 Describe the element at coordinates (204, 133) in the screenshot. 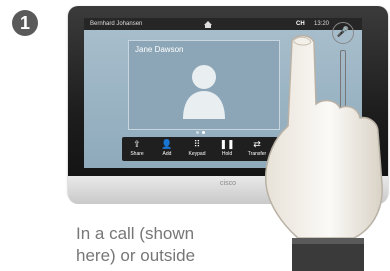

I see `page-indicator` at that location.